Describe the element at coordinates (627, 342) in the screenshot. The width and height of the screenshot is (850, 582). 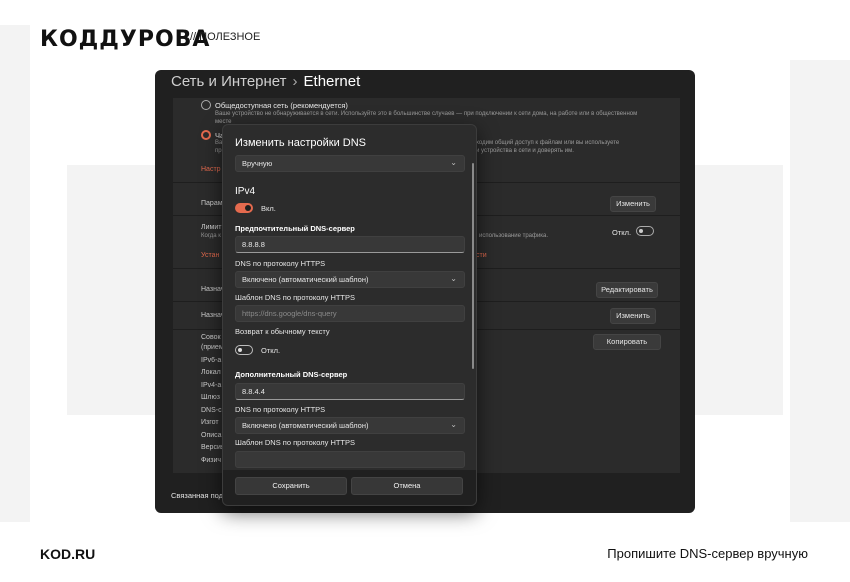
I see `copy-button: Копировать` at that location.